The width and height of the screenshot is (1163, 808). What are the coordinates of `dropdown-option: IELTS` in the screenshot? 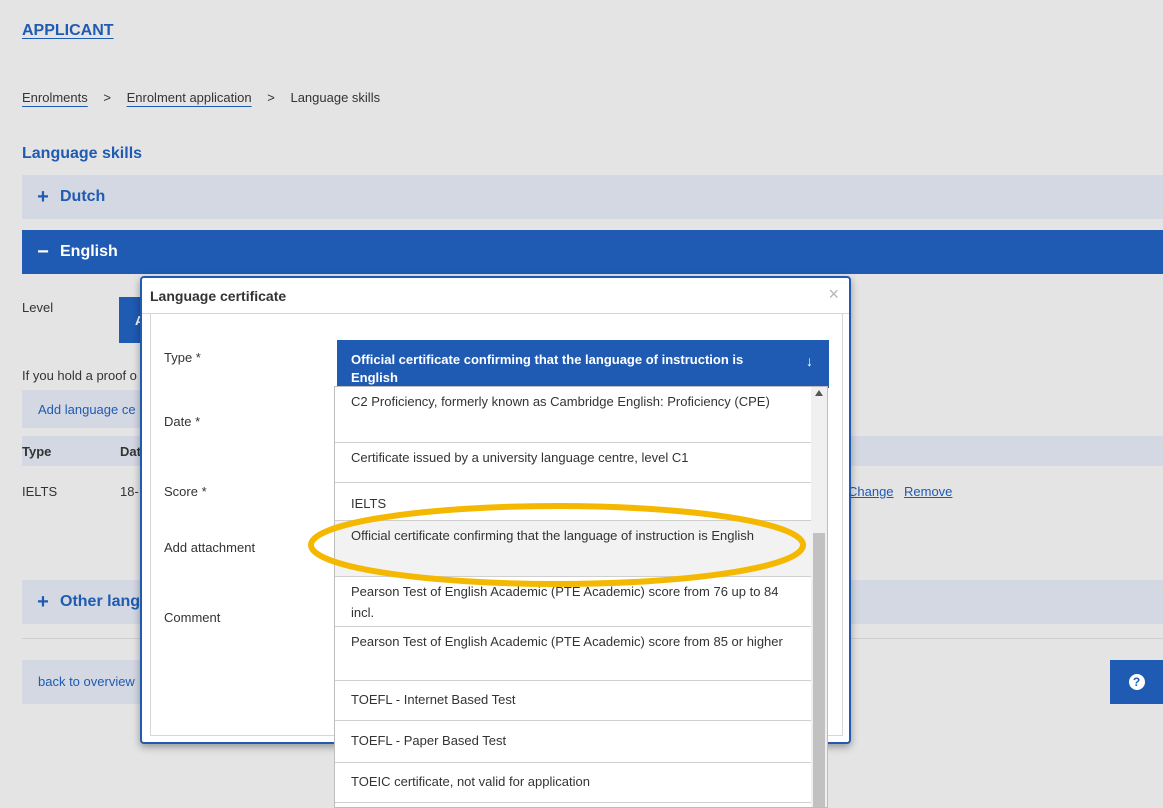 It's located at (574, 502).